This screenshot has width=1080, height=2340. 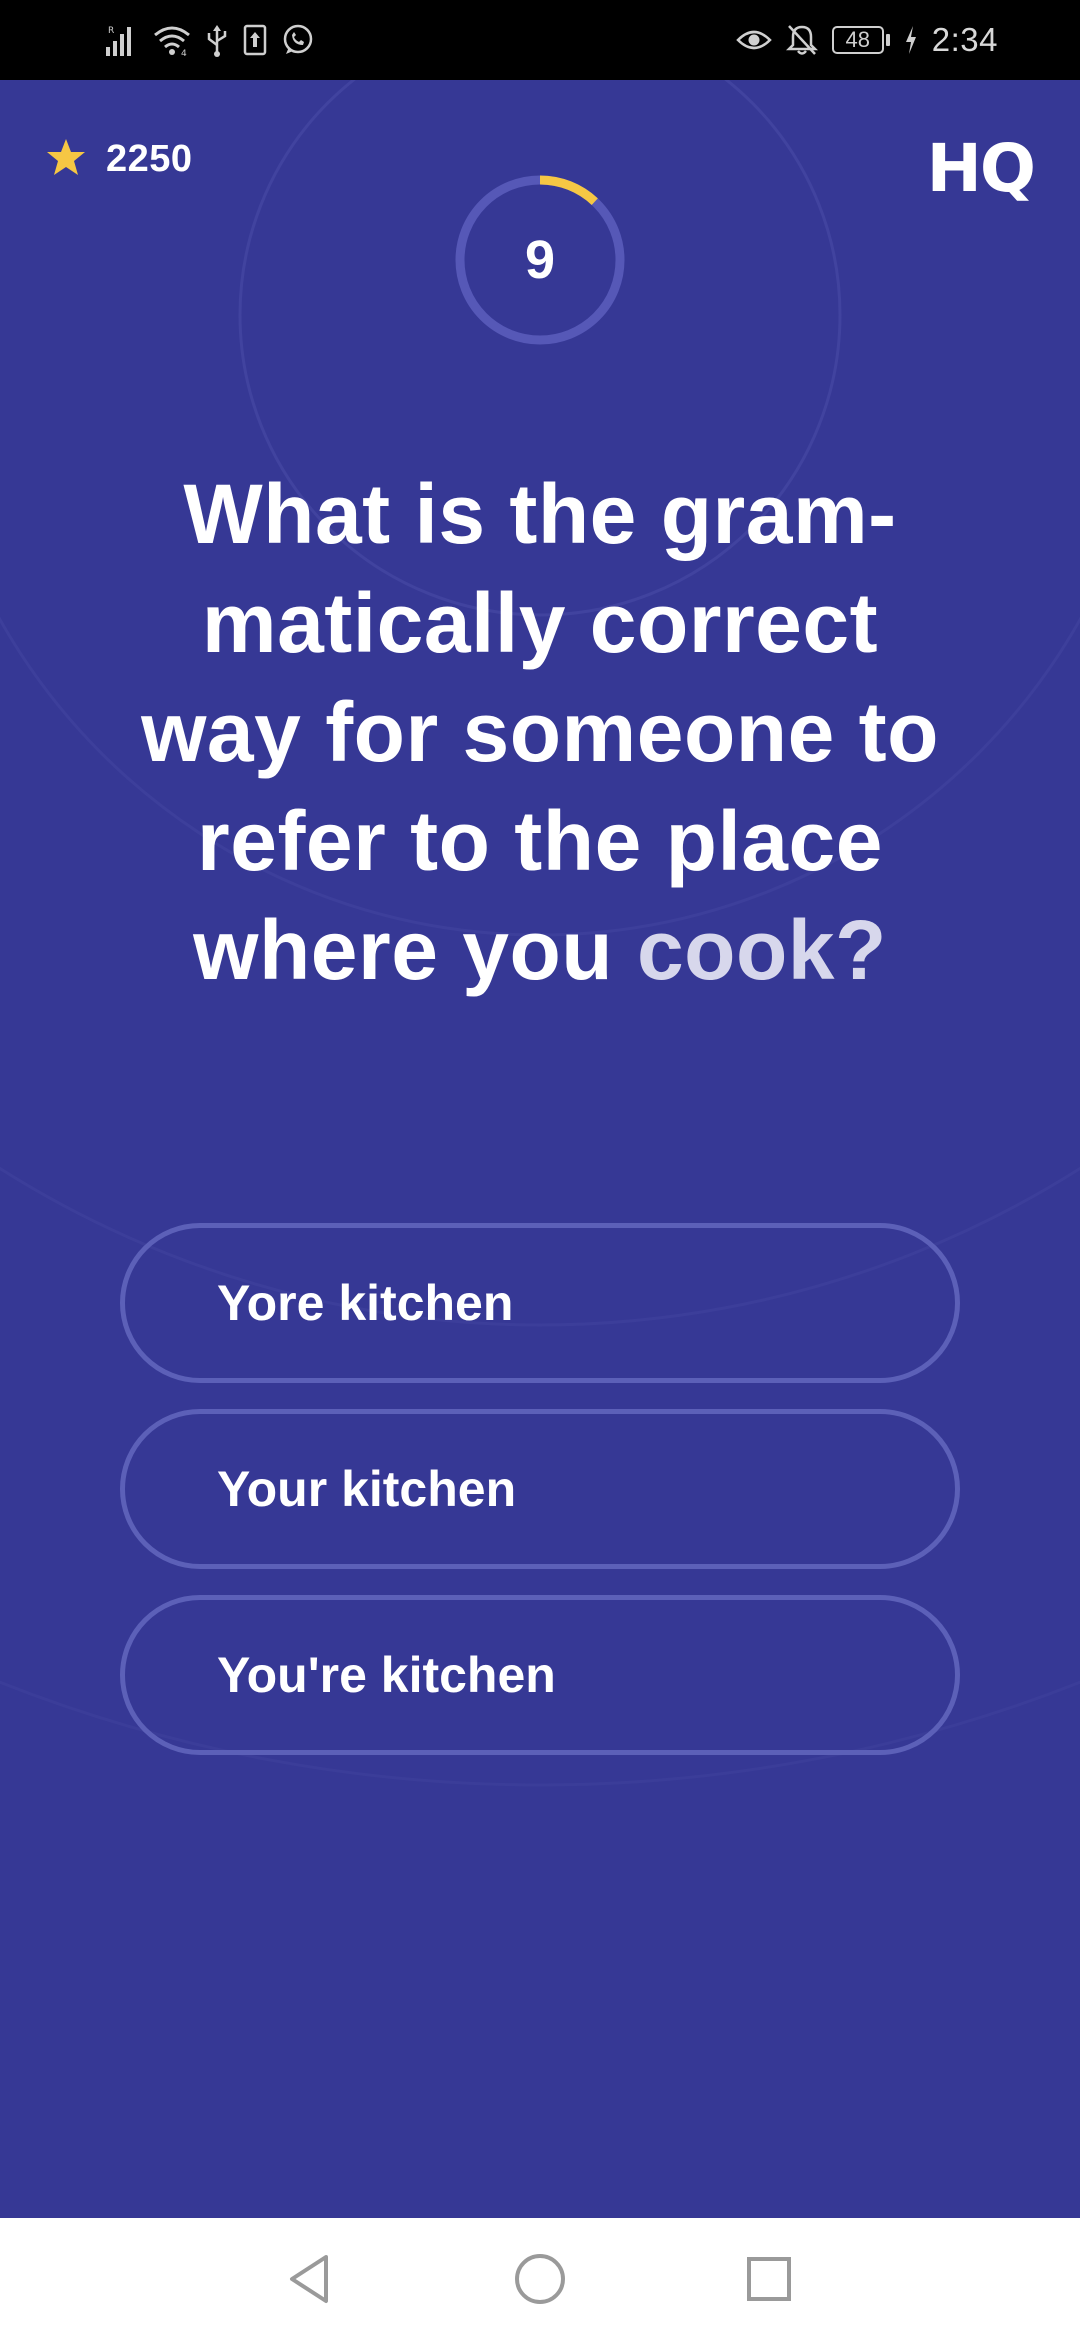 What do you see at coordinates (911, 40) in the screenshot?
I see `charging-icon` at bounding box center [911, 40].